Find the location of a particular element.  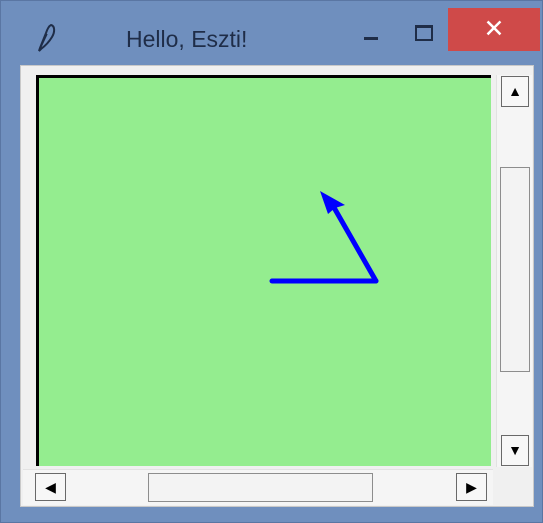

window-title: Hello, Eszti! is located at coordinates (187, 39).